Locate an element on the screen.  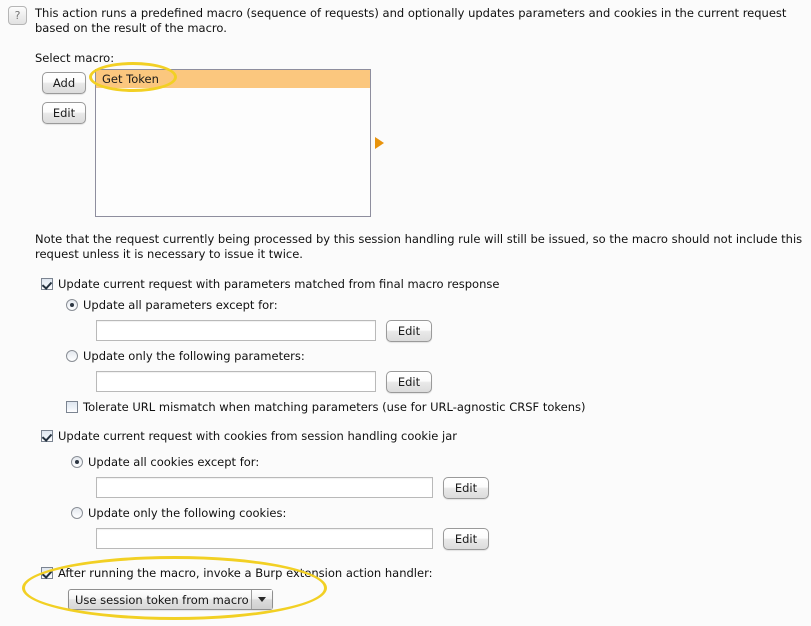
update-all-parameters-radio is located at coordinates (72, 305).